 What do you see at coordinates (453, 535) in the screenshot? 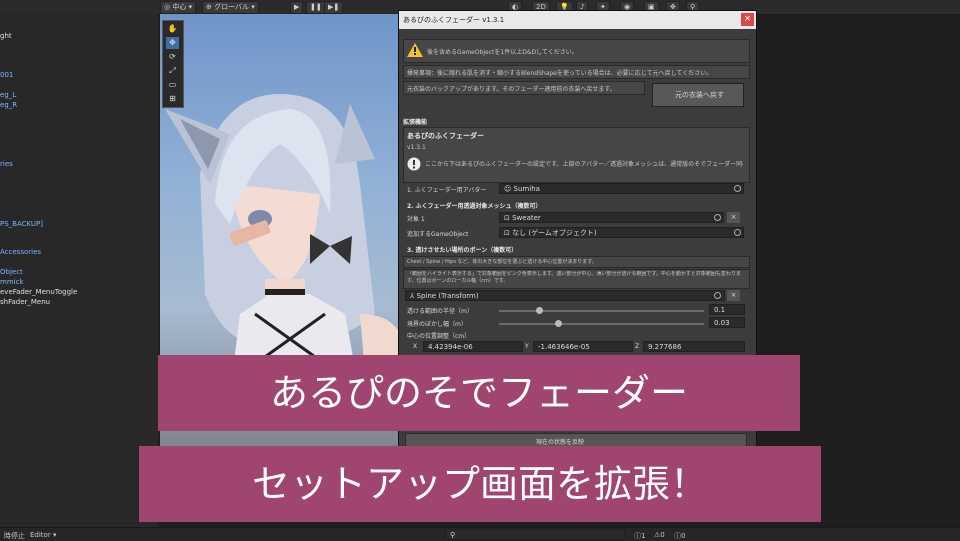
I see `search-icon: ⚲` at bounding box center [453, 535].